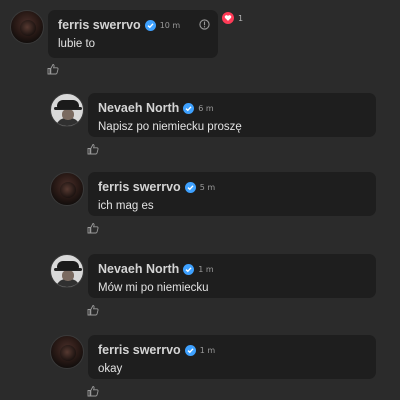 This screenshot has height=400, width=400. Describe the element at coordinates (232, 357) in the screenshot. I see `comment-bubble: ferris swerrvo 1 m okay` at that location.